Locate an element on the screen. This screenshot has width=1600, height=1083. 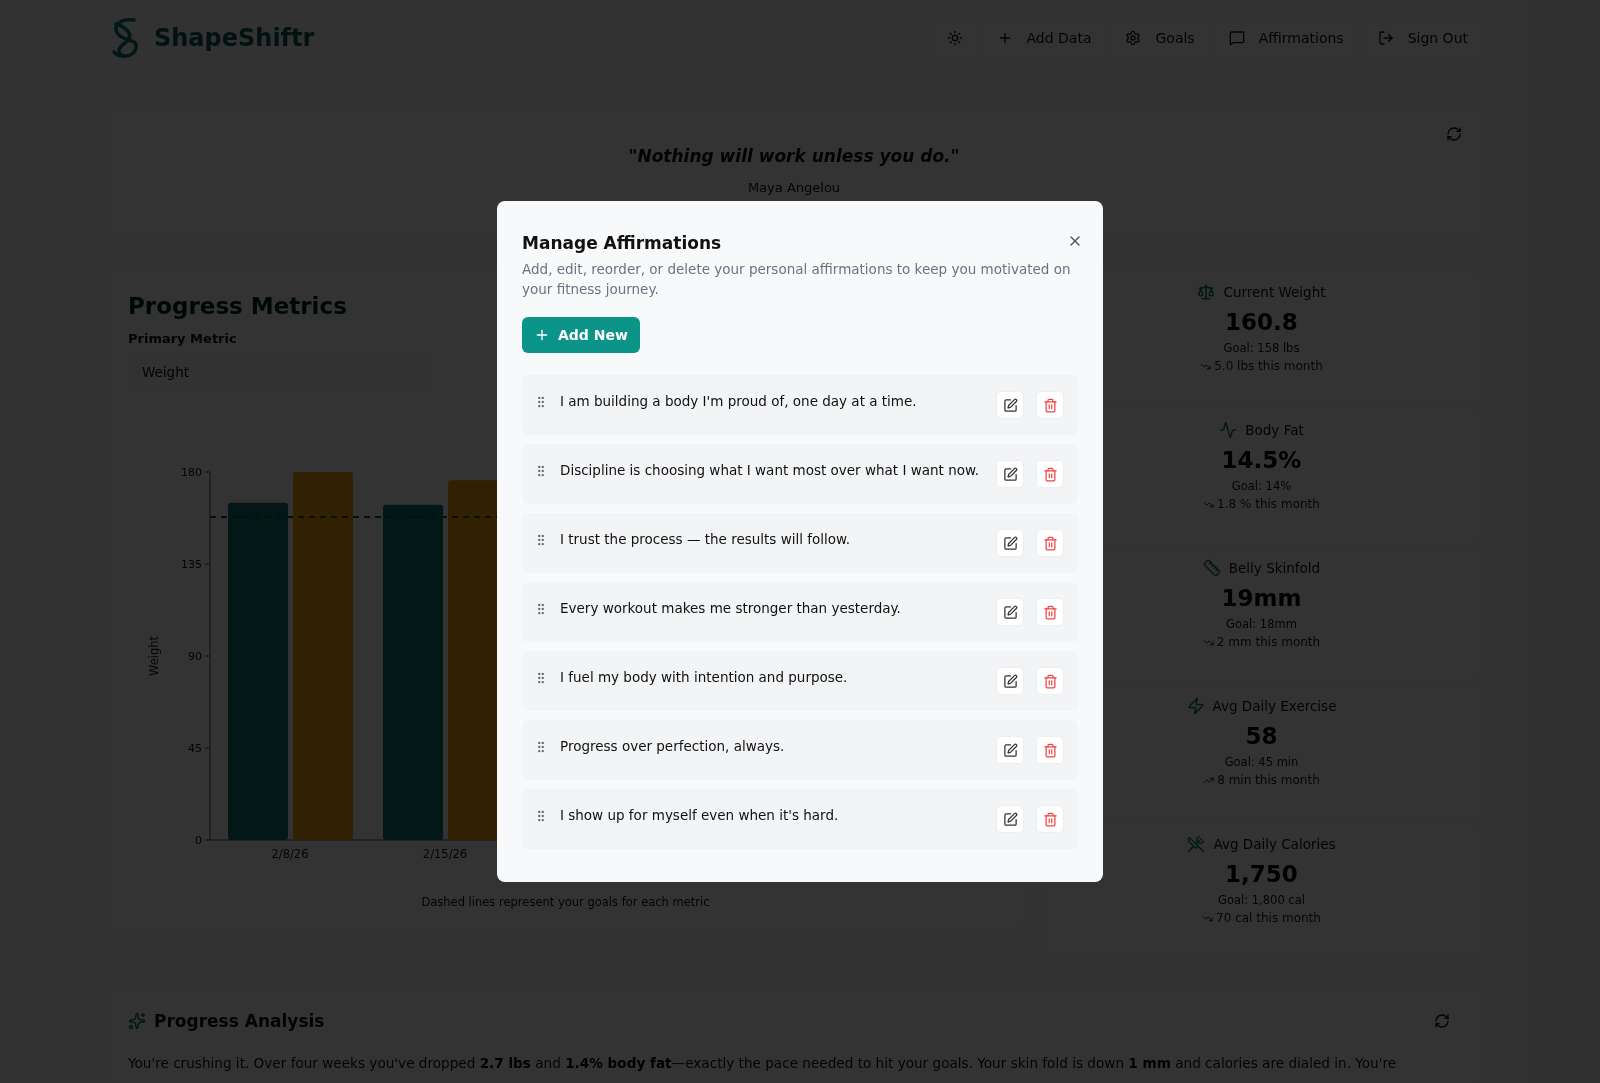
affirmation-text: Discipline is choosing what I want most over what I want now. is located at coordinates (770, 470).